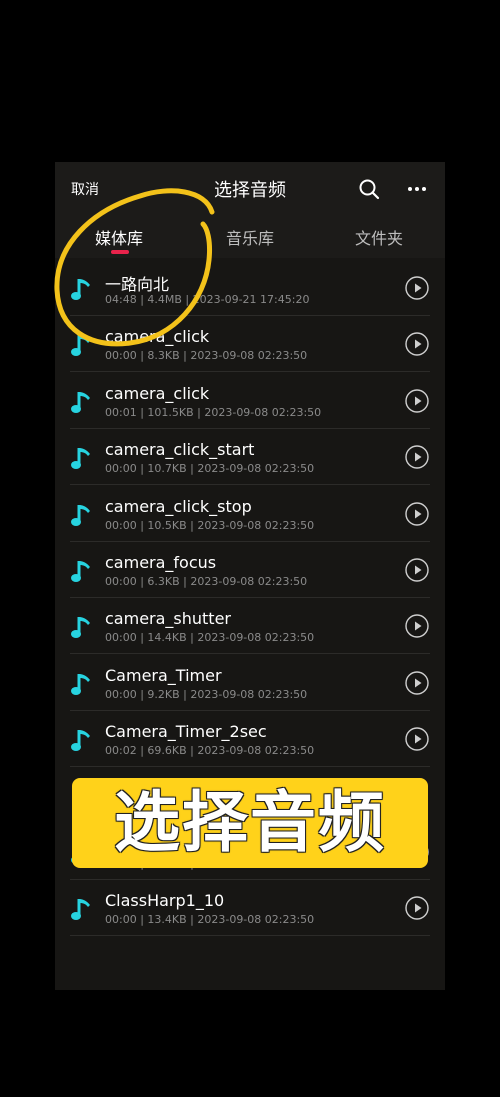 Image resolution: width=500 pixels, height=1097 pixels. I want to click on audio-title: Camera_Timer, so click(163, 675).